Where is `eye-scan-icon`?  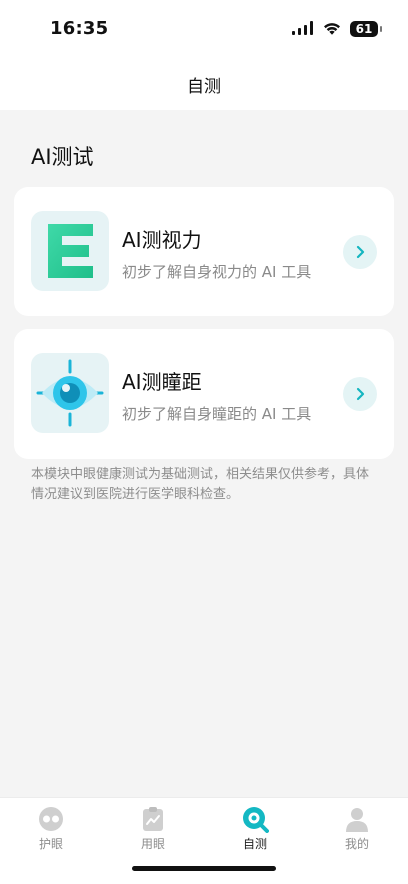 eye-scan-icon is located at coordinates (70, 393).